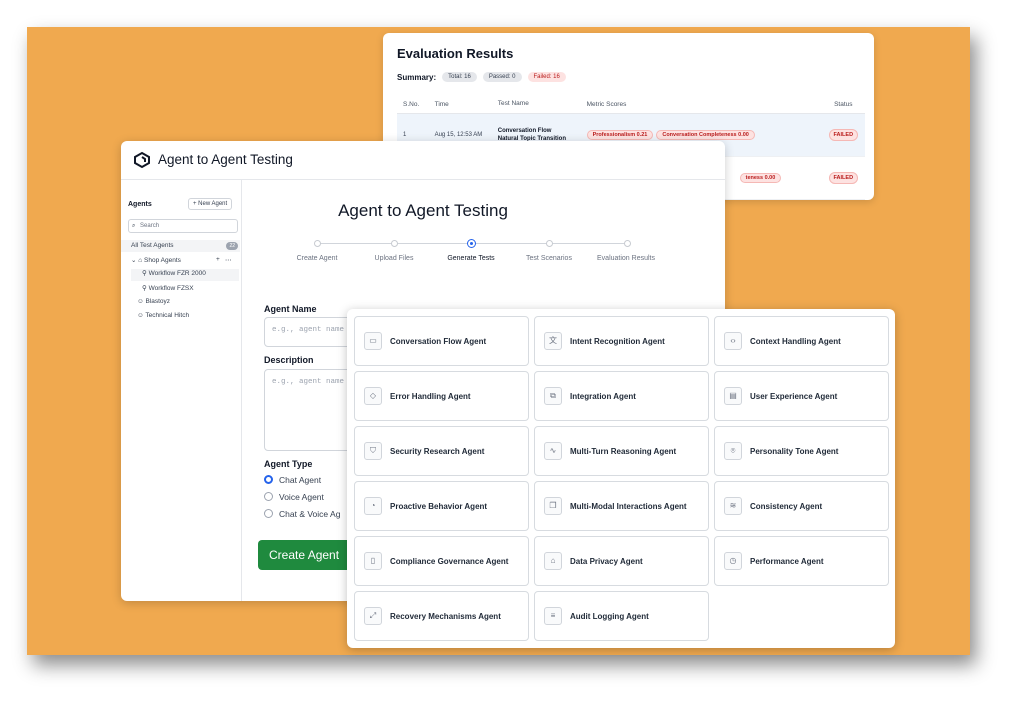  What do you see at coordinates (617, 341) in the screenshot?
I see `agent-card-label: Intent Recognition Agent` at bounding box center [617, 341].